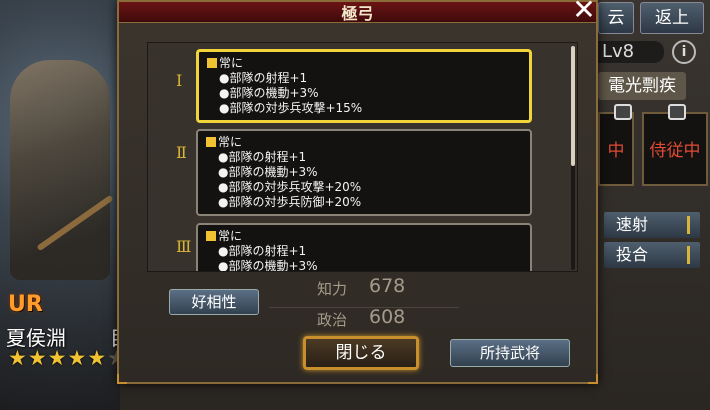 This screenshot has width=710, height=410. Describe the element at coordinates (291, 108) in the screenshot. I see `effect-line: ●部隊の対歩兵攻撃+15%` at that location.